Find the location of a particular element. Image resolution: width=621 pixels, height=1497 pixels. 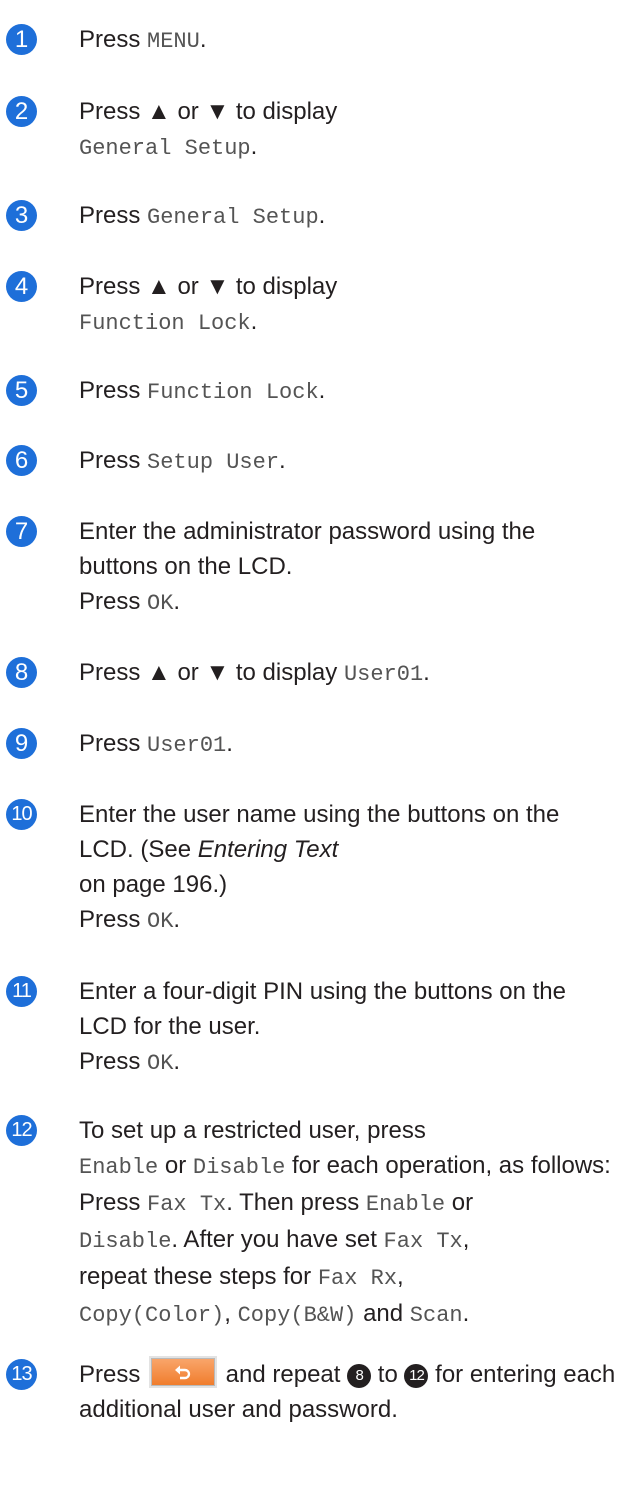

step-number-5: 5 is located at coordinates (21, 390).